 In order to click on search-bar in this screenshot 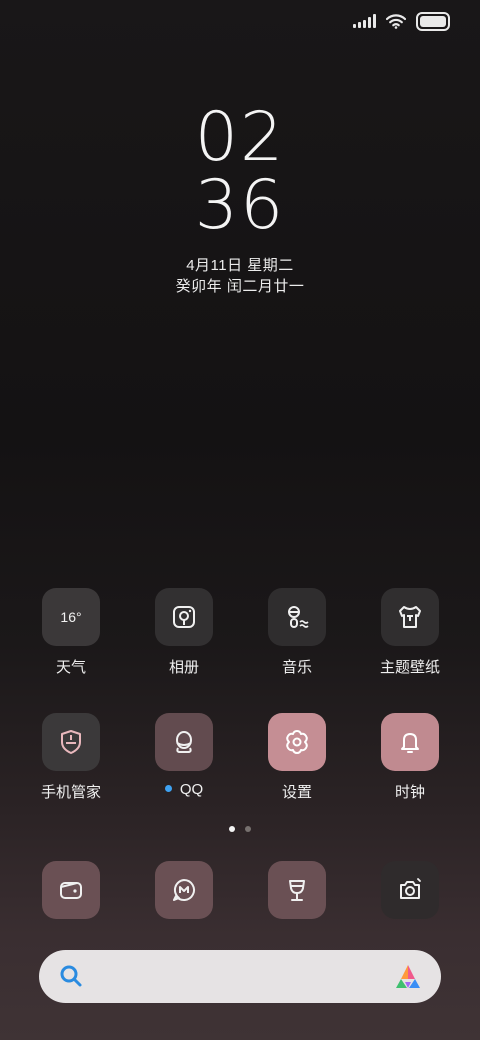, I will do `click(240, 976)`.